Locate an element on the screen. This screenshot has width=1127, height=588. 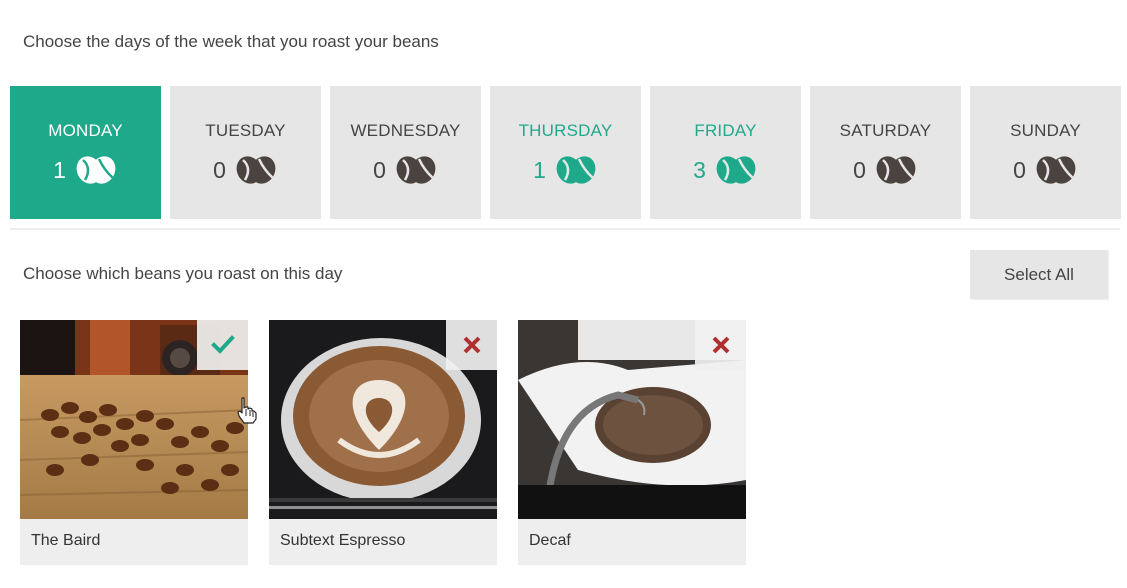
bean-card-subtext-espresso: Subtext Espresso is located at coordinates (383, 442).